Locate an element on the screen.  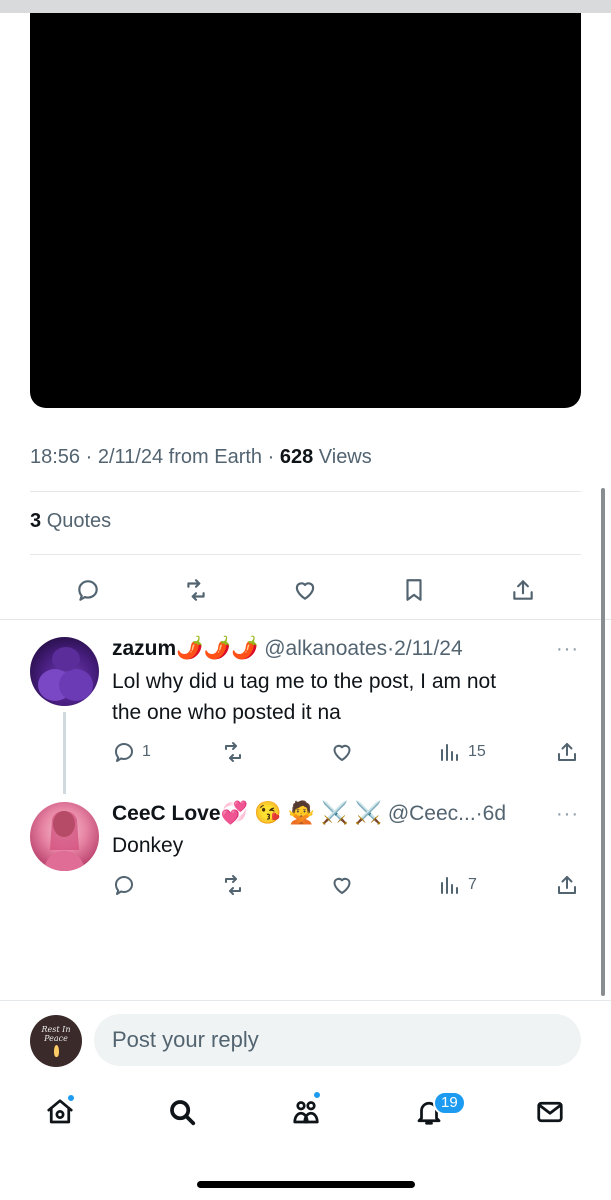
reply-time: 6d is located at coordinates (494, 813).